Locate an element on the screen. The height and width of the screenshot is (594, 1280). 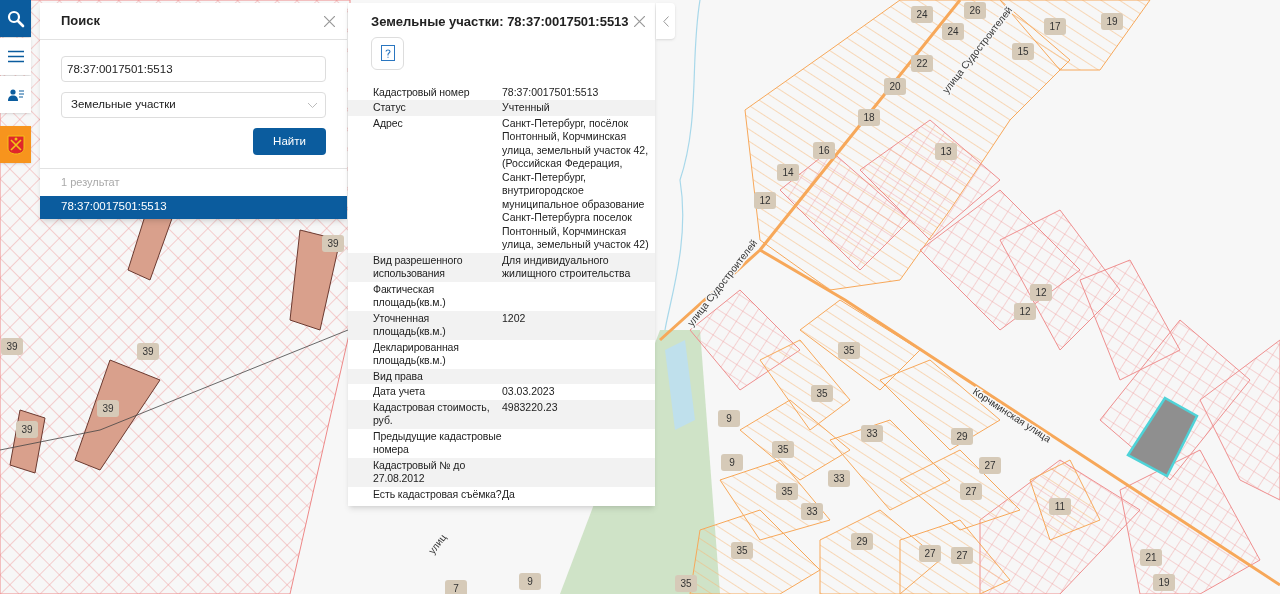
emblem-button is located at coordinates (15, 144).